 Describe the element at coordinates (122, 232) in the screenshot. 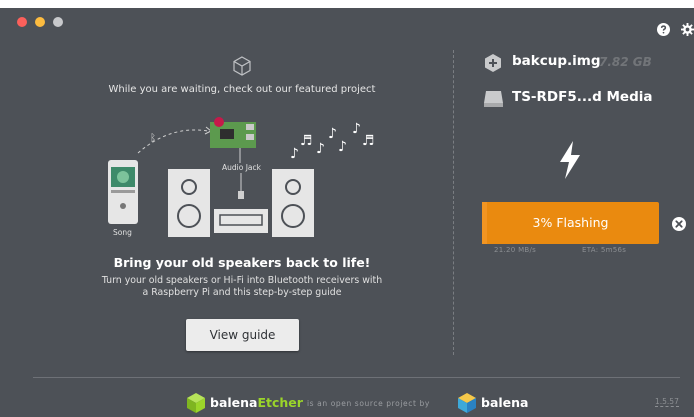

I see `song-label: Song` at that location.